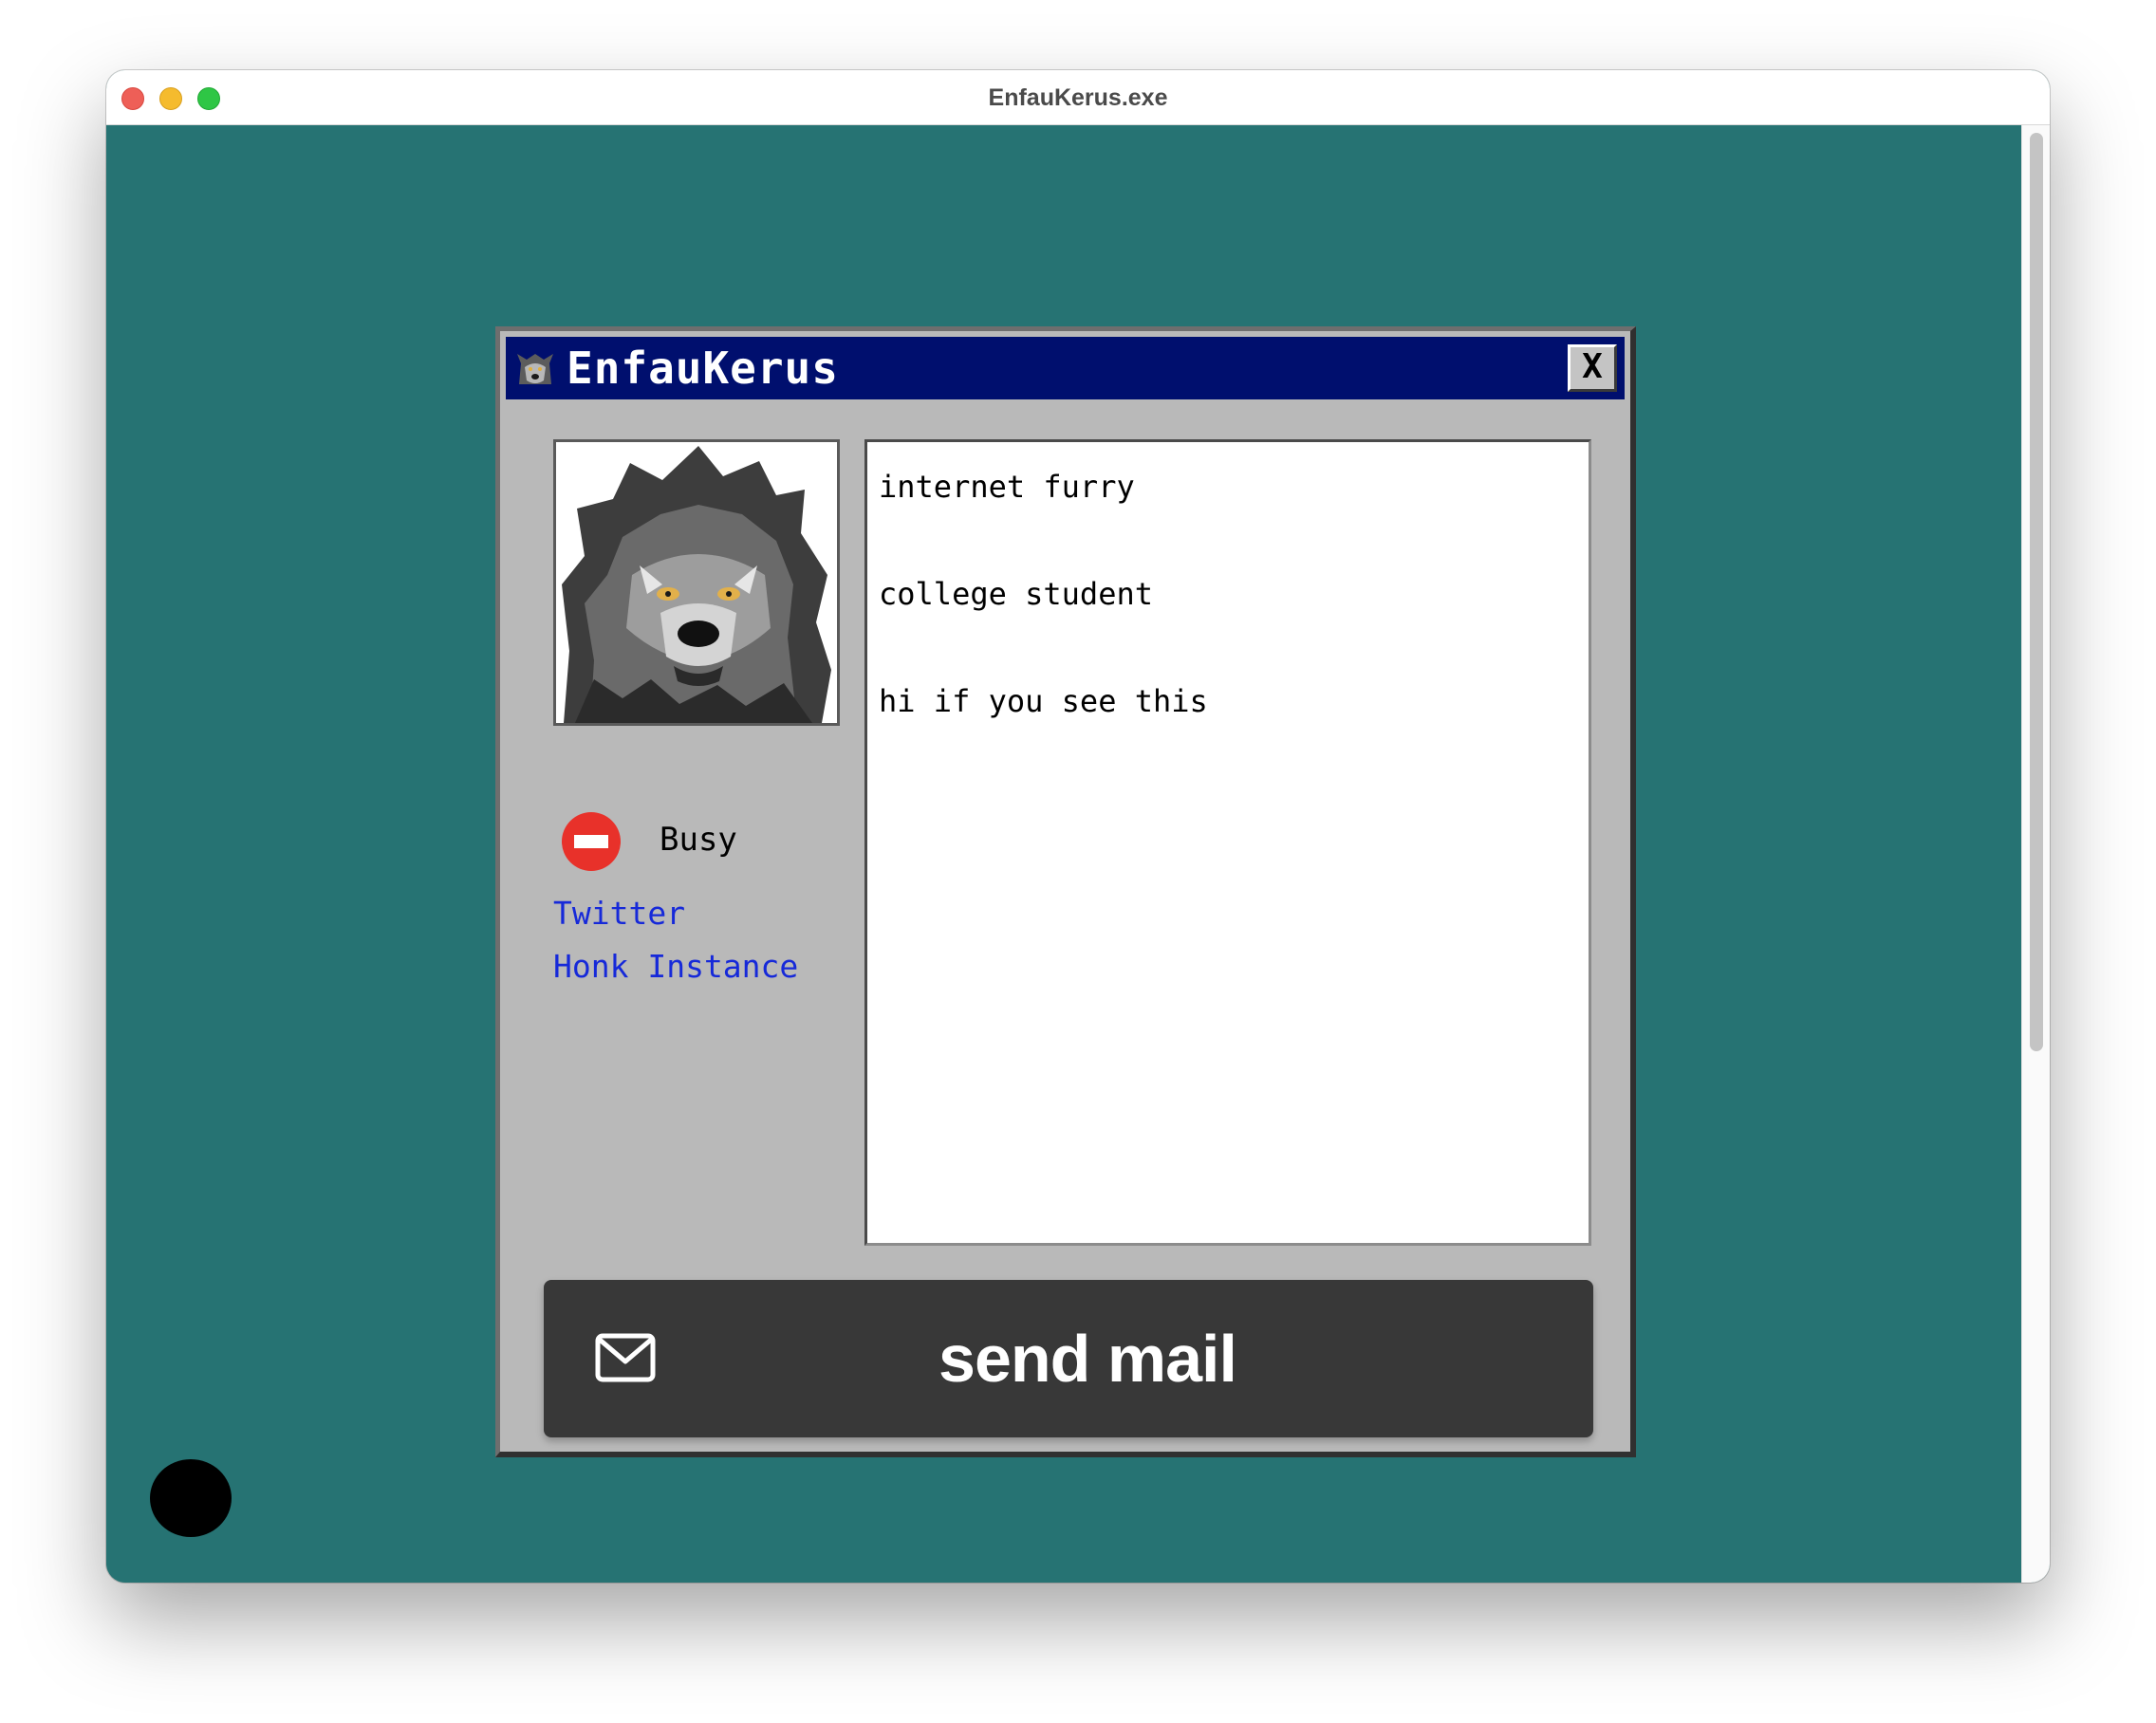  Describe the element at coordinates (535, 368) in the screenshot. I see `wolf-avatar-icon` at that location.